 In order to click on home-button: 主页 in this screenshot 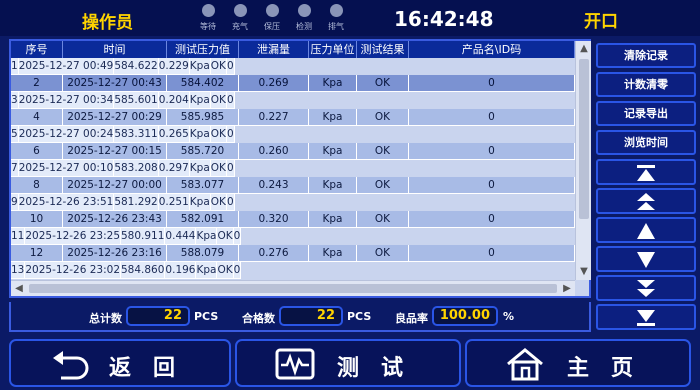, I will do `click(578, 363)`.